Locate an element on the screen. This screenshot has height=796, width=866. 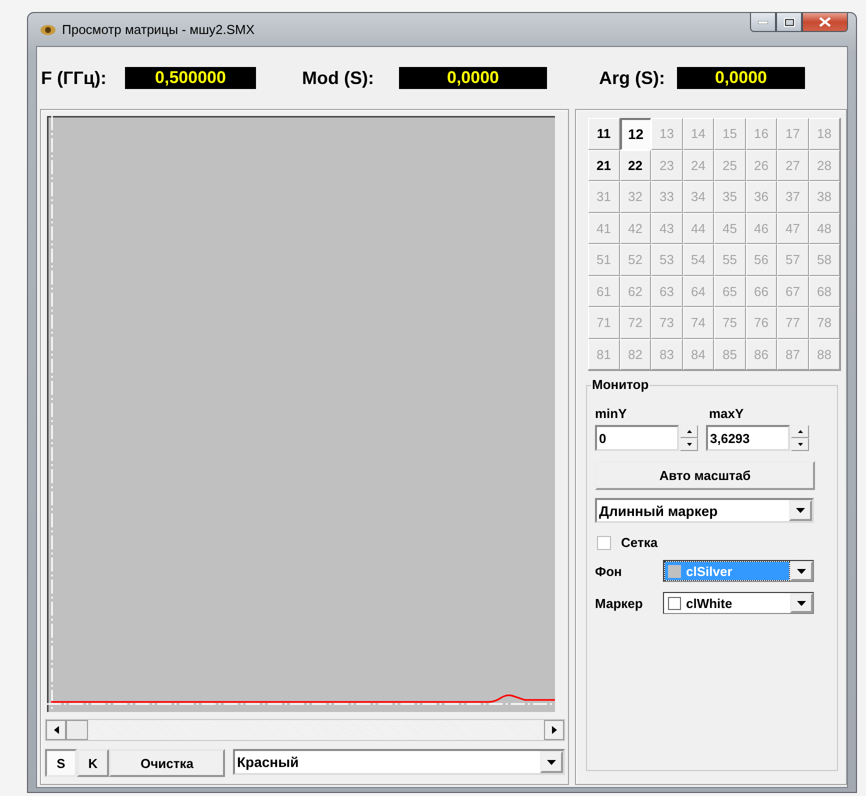
matrix-cell-button: 88 is located at coordinates (824, 354).